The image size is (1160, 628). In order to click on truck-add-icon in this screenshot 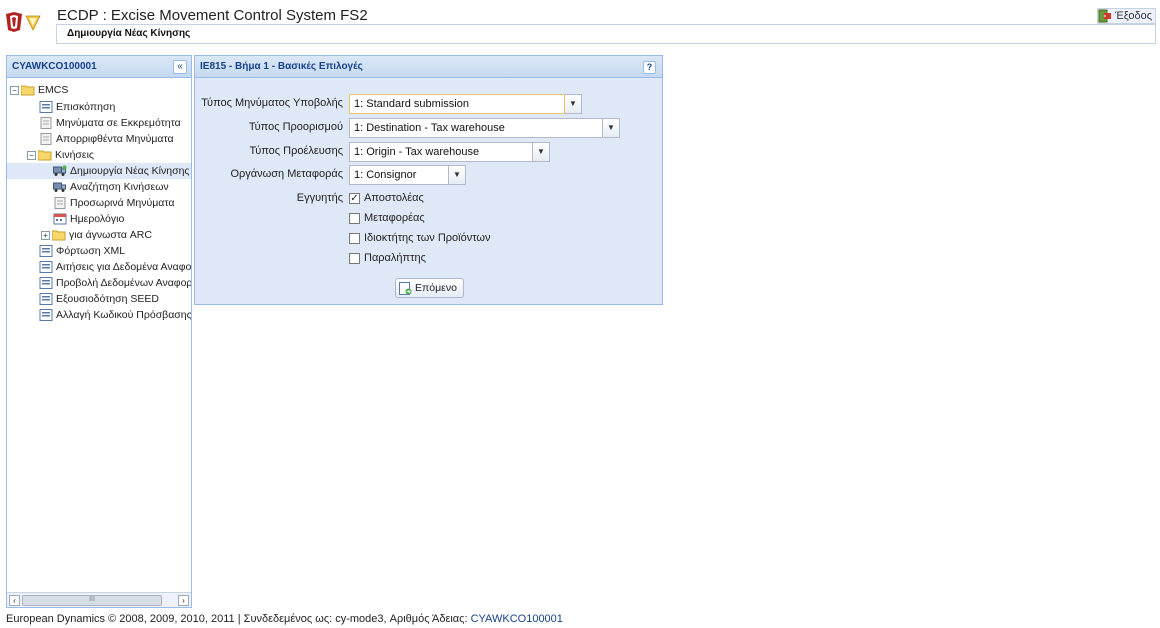, I will do `click(60, 170)`.